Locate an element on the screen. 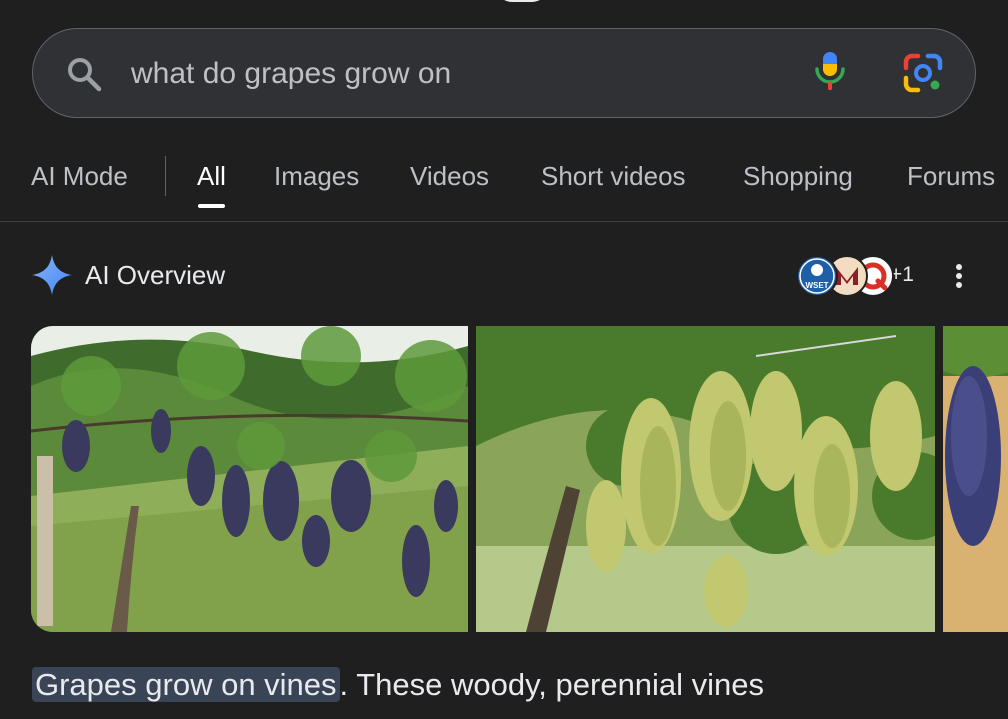 The width and height of the screenshot is (1008, 719). mic-icon is located at coordinates (830, 72).